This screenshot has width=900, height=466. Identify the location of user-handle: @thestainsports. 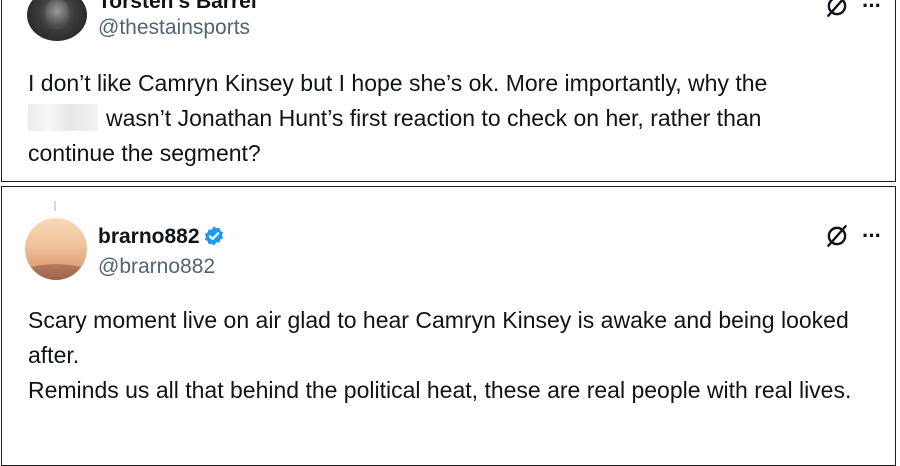
(174, 28).